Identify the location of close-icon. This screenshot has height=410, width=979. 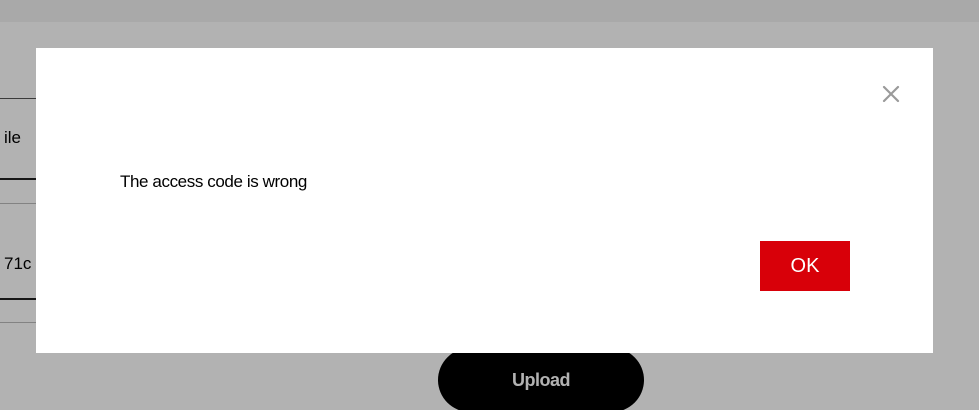
(891, 94).